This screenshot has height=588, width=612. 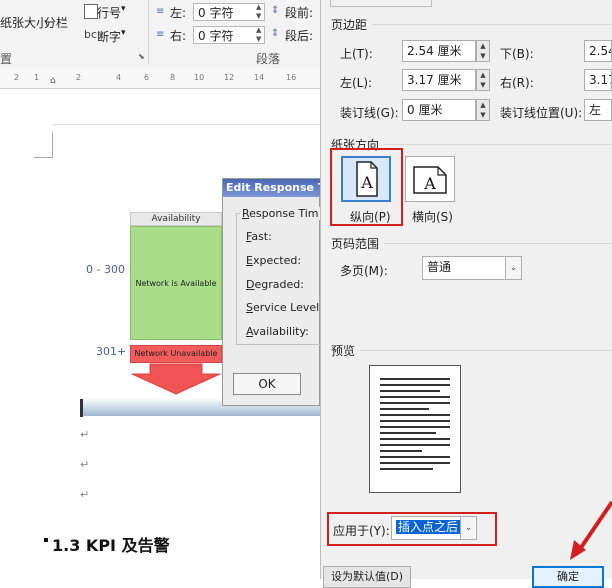 What do you see at coordinates (280, 213) in the screenshot?
I see `response-time-group-label: Response Tim` at bounding box center [280, 213].